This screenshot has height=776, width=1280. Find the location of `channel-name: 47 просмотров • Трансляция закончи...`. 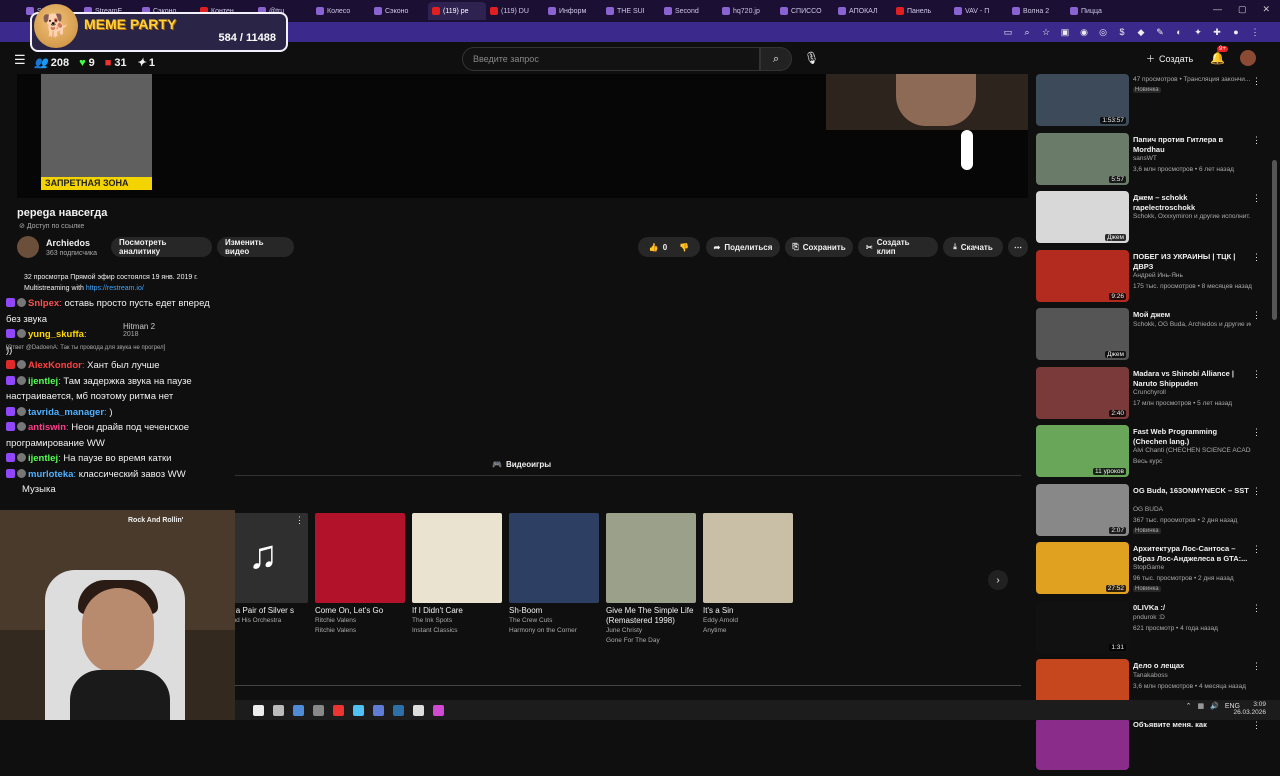

channel-name: 47 просмотров • Трансляция закончи... is located at coordinates (1192, 79).